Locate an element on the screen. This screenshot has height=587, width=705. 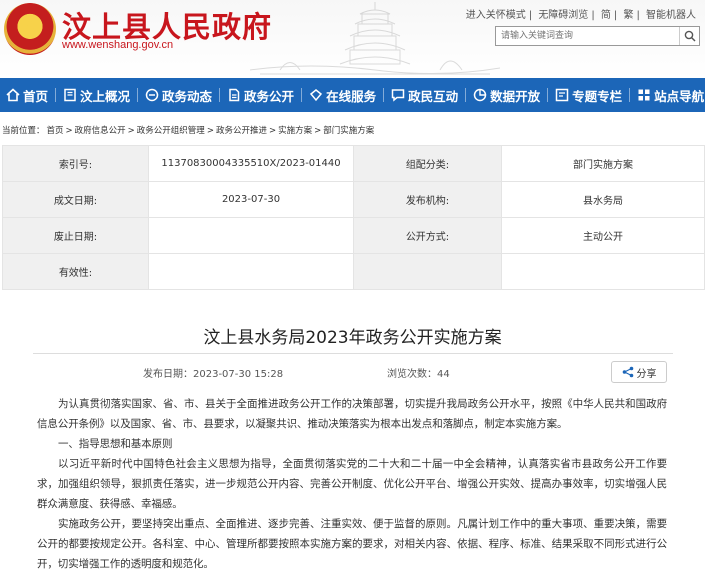
search-icon is located at coordinates (690, 36).